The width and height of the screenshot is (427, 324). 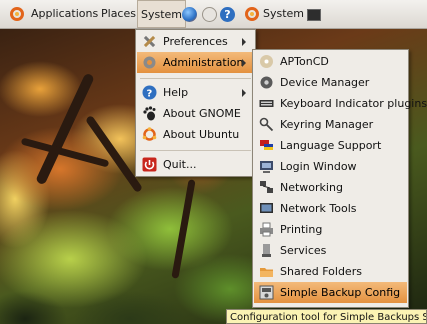 I want to click on menu-item-label: Preferences, so click(x=195, y=41).